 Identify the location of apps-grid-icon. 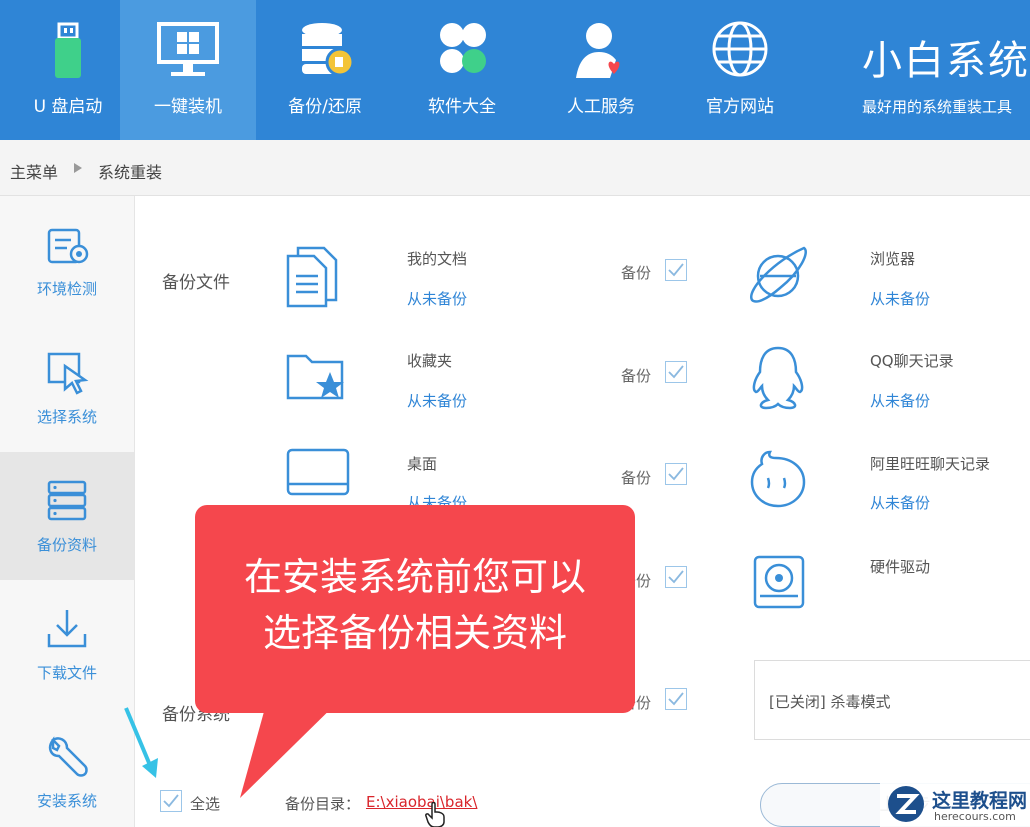
(463, 48).